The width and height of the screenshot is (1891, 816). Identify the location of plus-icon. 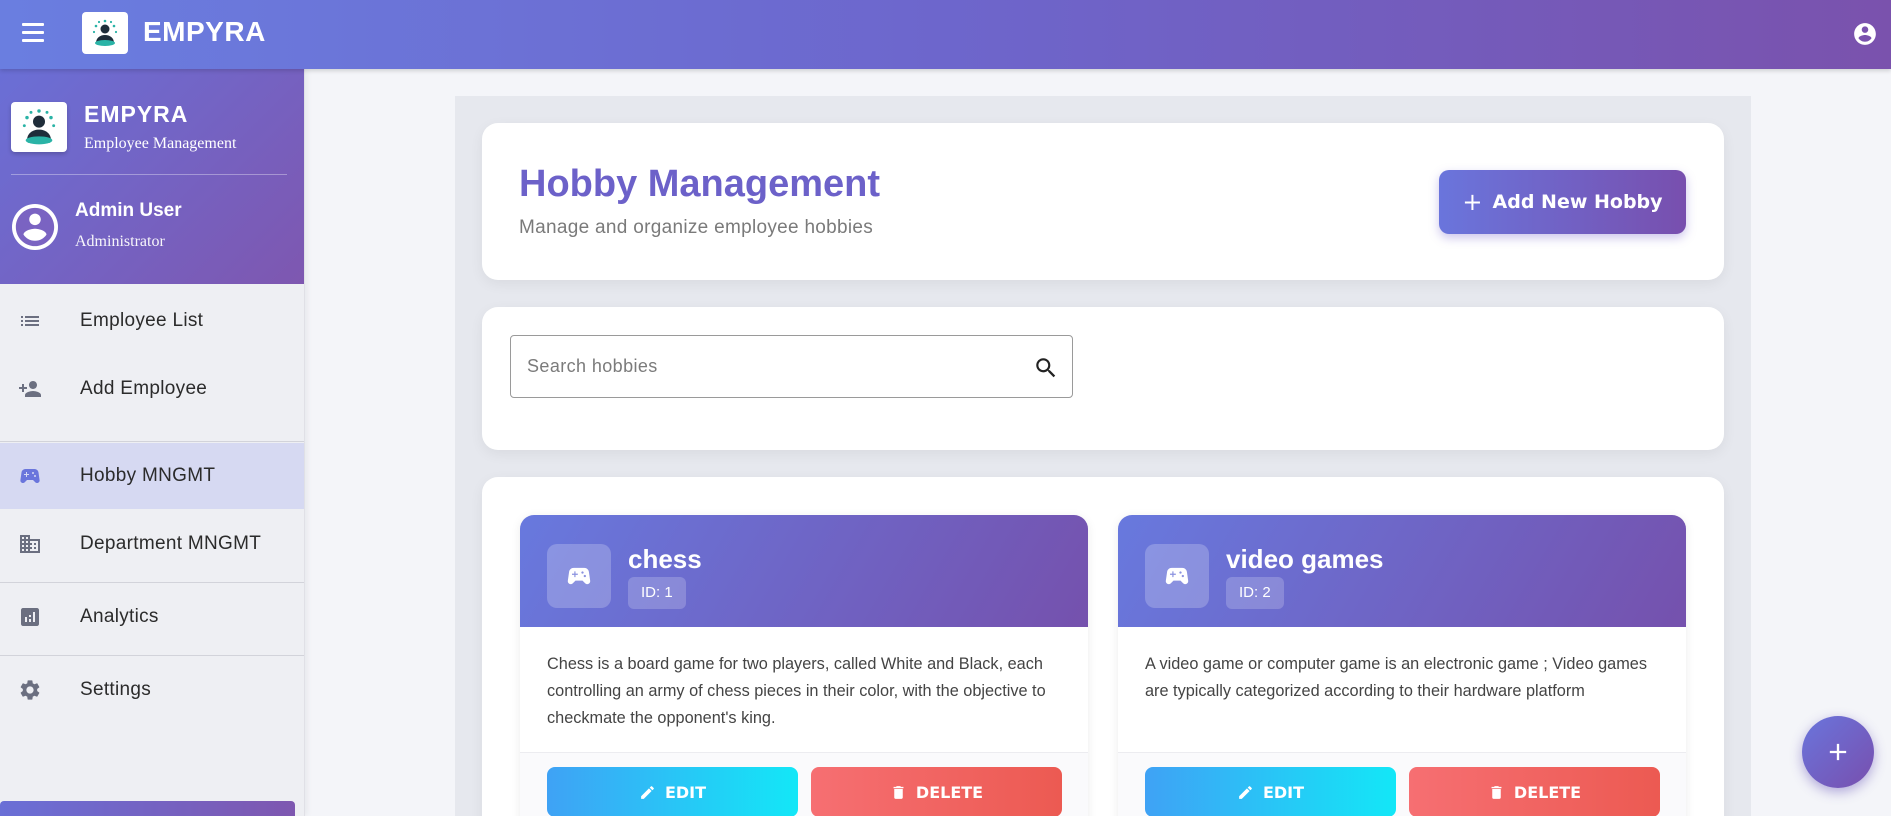
(1838, 752).